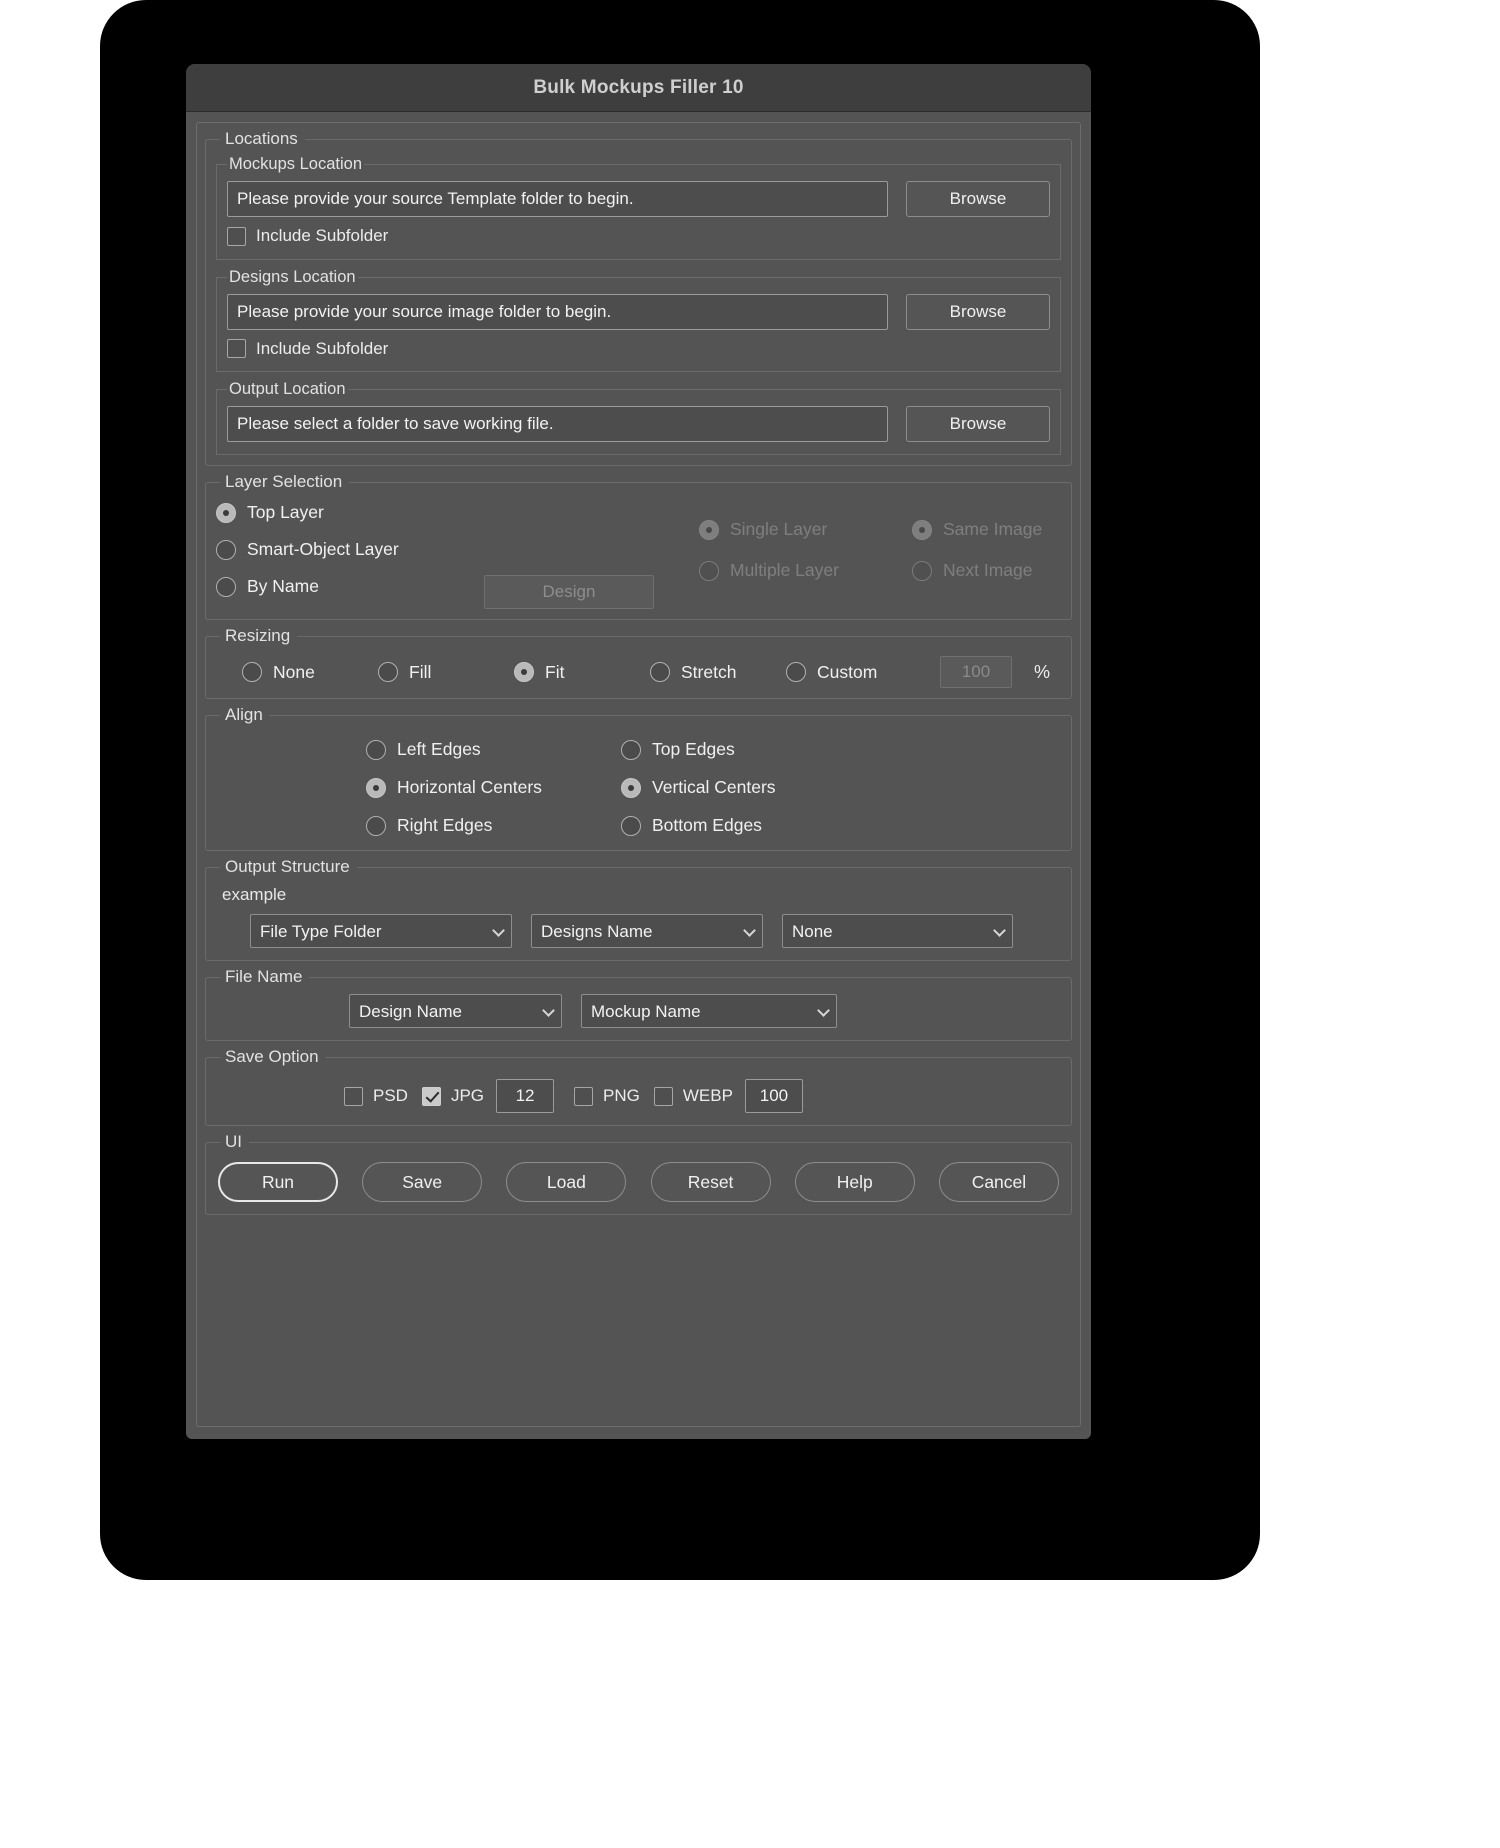 The height and width of the screenshot is (1848, 1500). Describe the element at coordinates (390, 1095) in the screenshot. I see `checkbox-psd-label: PSD` at that location.